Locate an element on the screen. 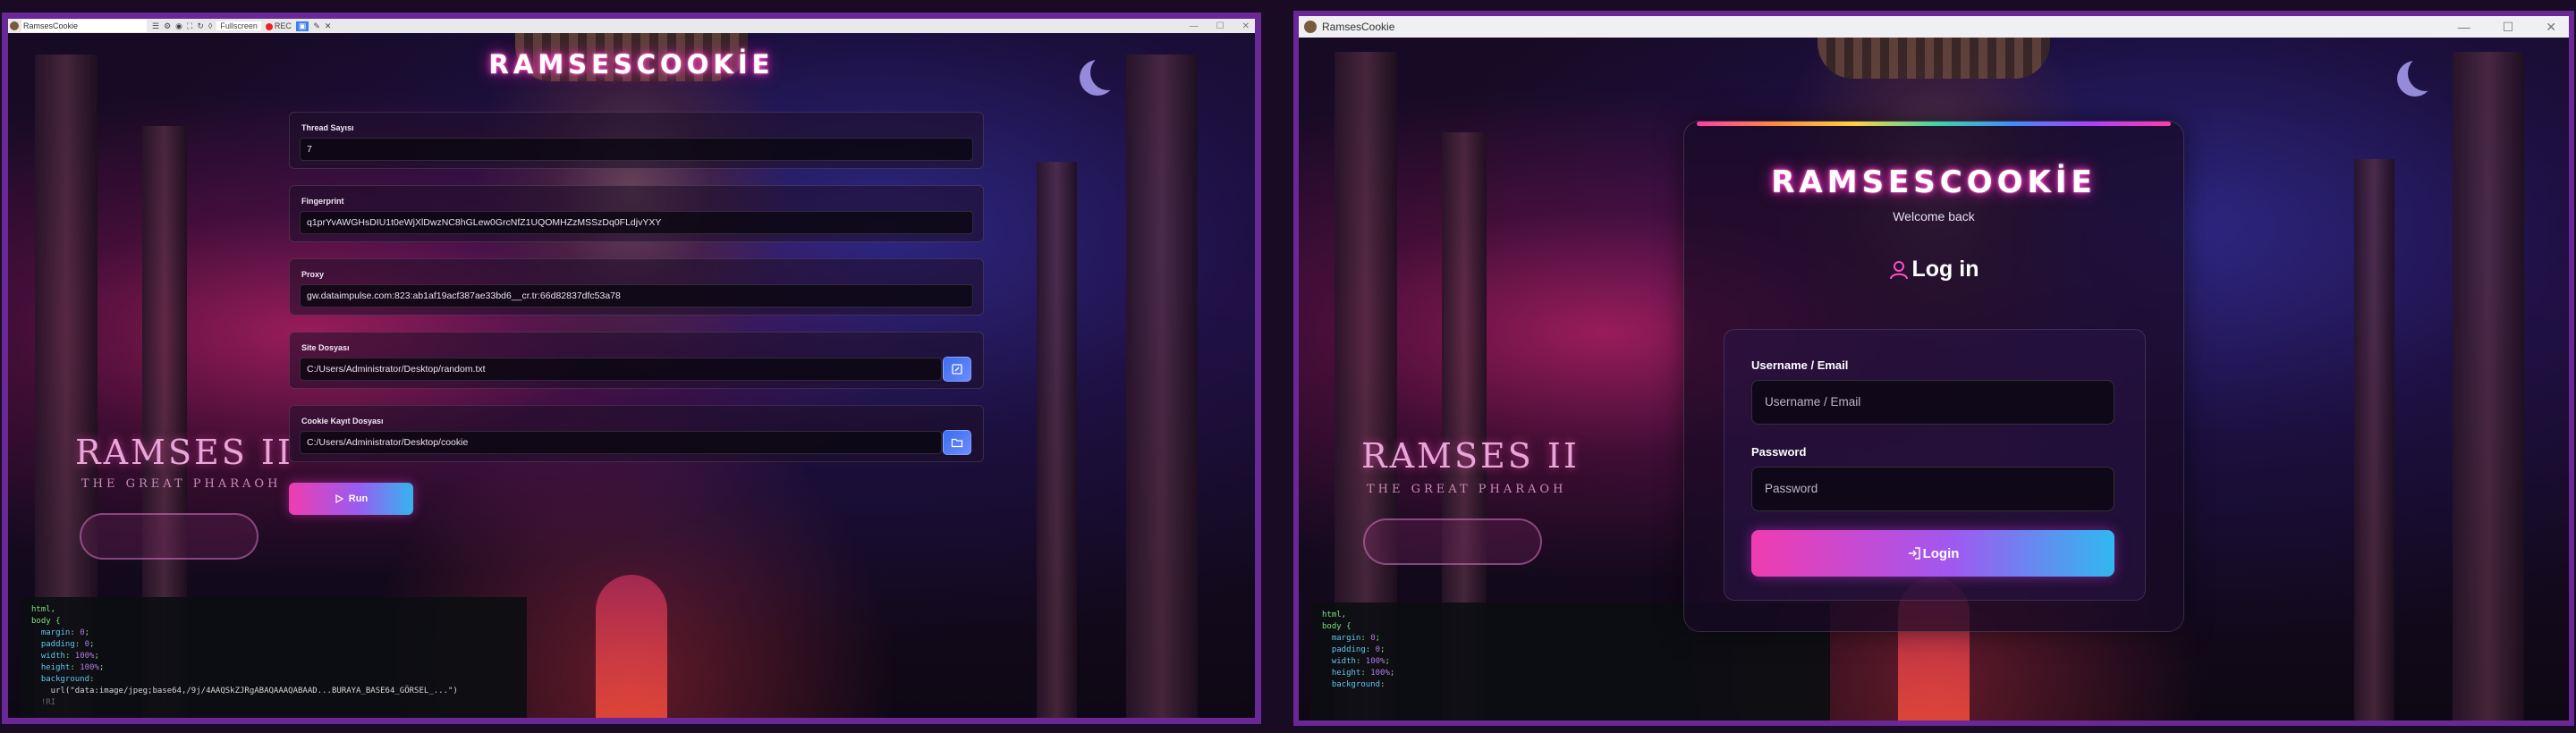 The height and width of the screenshot is (733, 2576). thread-count-input: 7 is located at coordinates (636, 150).